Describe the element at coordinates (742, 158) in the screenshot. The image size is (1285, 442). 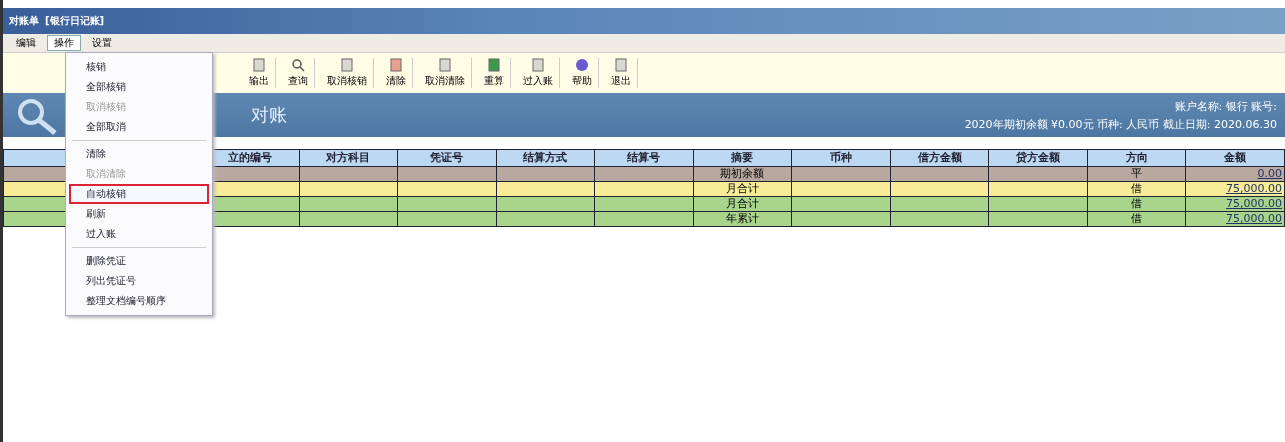
I see `column-header: 摘要` at that location.